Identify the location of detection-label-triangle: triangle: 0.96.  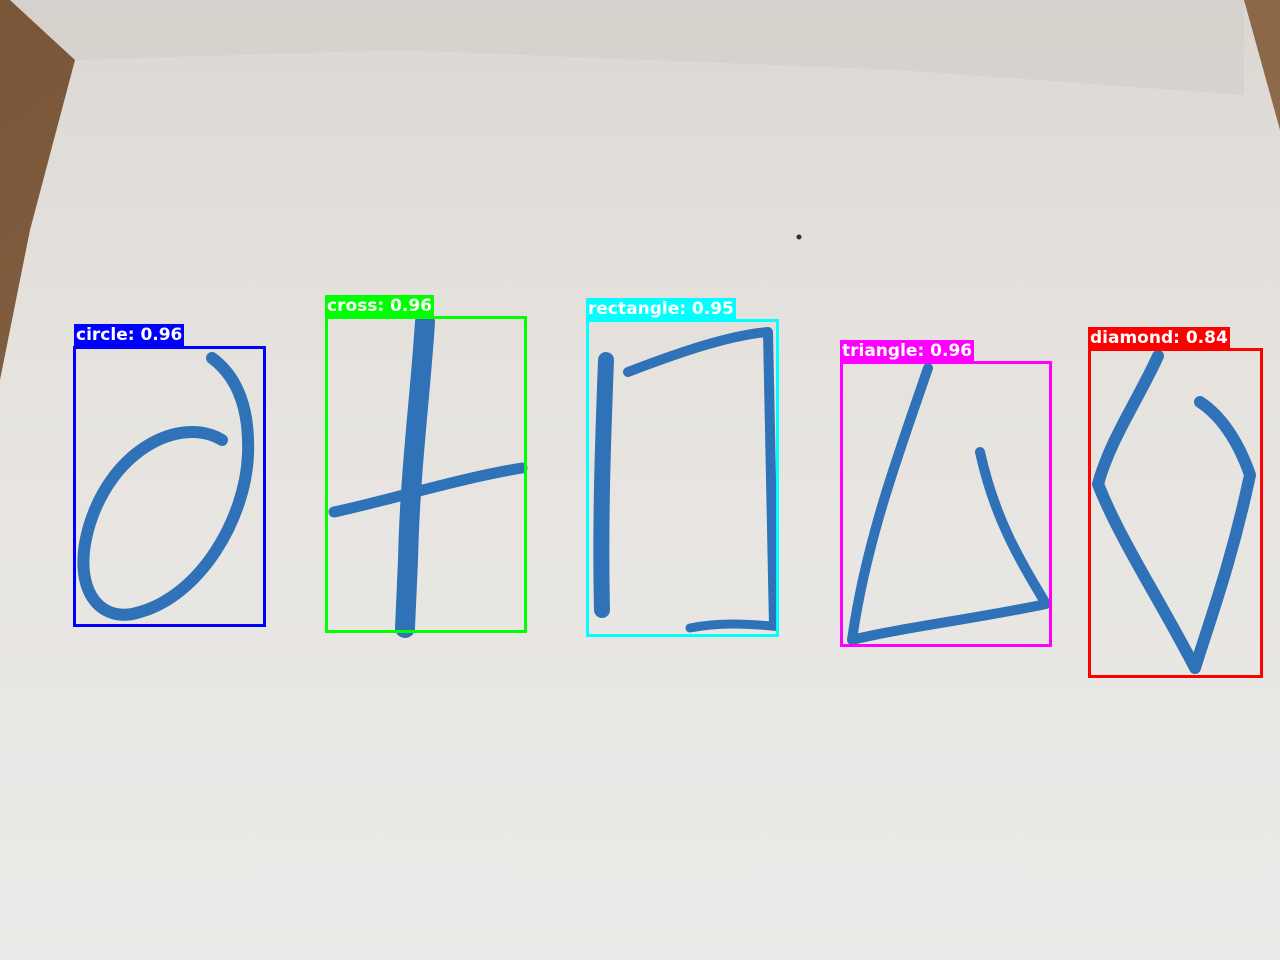
(907, 351).